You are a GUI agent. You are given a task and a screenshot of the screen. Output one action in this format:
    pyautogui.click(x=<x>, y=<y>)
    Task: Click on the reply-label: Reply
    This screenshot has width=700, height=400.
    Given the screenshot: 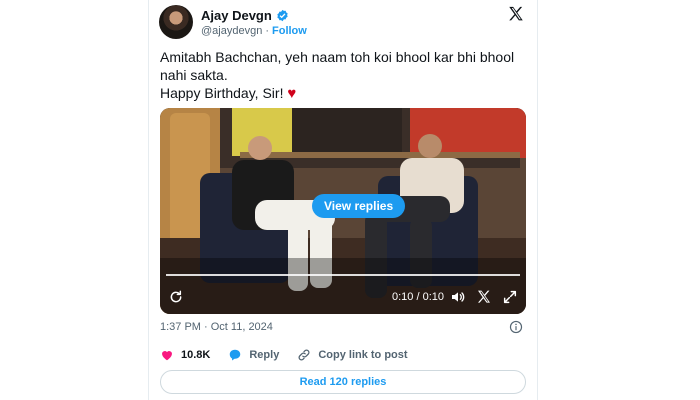 What is the action you would take?
    pyautogui.click(x=264, y=355)
    